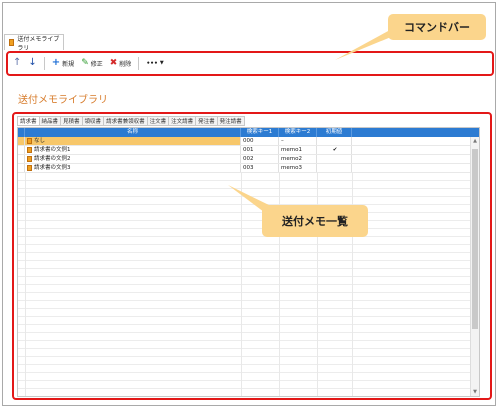 The width and height of the screenshot is (500, 409). I want to click on window-tab-title: 送付メモライブラリ, so click(38, 43).